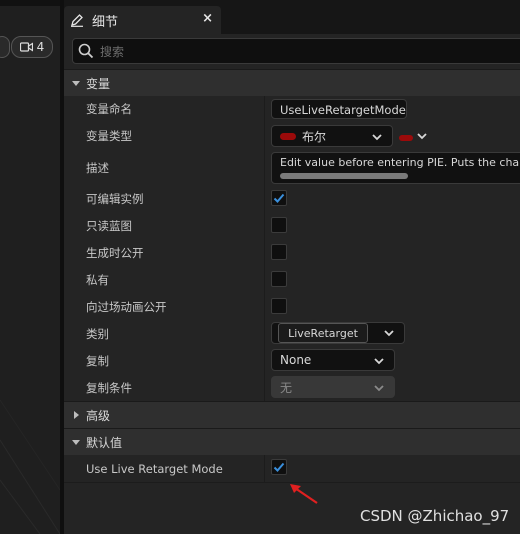 Image resolution: width=520 pixels, height=534 pixels. I want to click on row-expose-to-cinematics: 向过场动画公开, so click(292, 307).